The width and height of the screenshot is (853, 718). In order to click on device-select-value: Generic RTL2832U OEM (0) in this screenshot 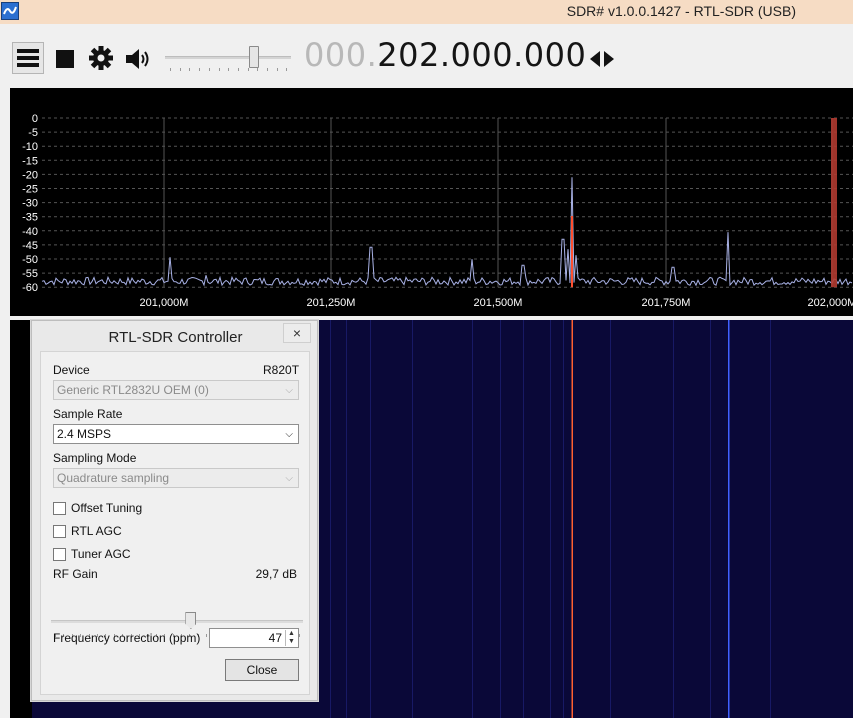, I will do `click(133, 390)`.